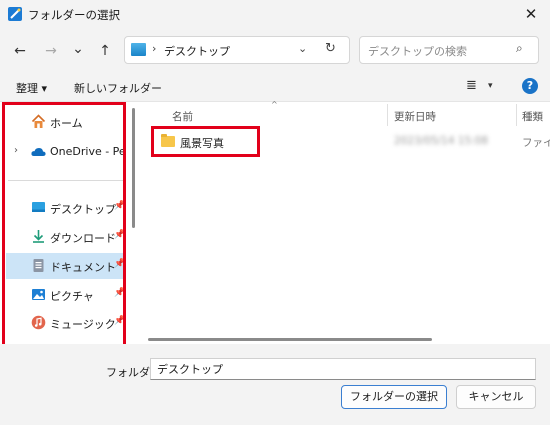 This screenshot has width=550, height=425. Describe the element at coordinates (138, 49) in the screenshot. I see `desktop-icon` at that location.